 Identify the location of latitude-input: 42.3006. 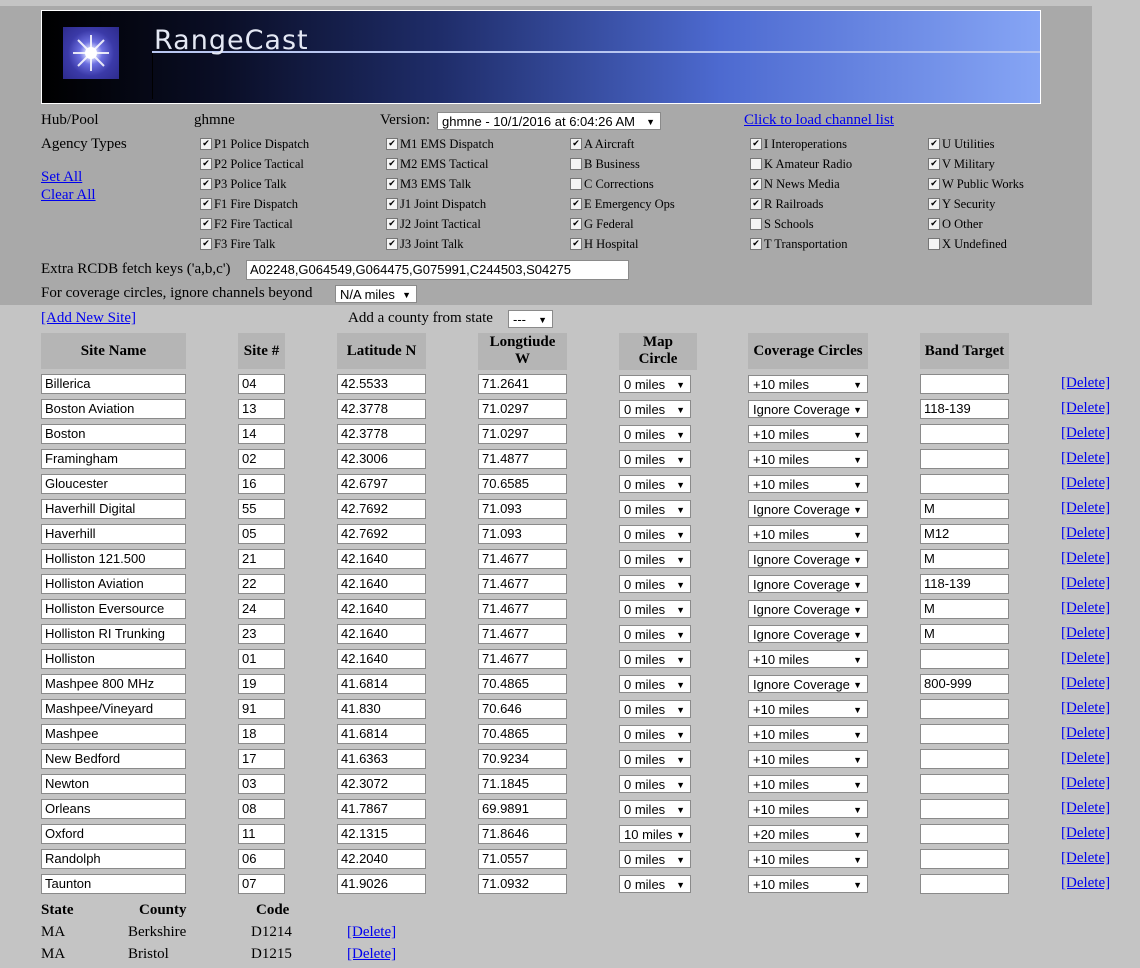
(381, 459).